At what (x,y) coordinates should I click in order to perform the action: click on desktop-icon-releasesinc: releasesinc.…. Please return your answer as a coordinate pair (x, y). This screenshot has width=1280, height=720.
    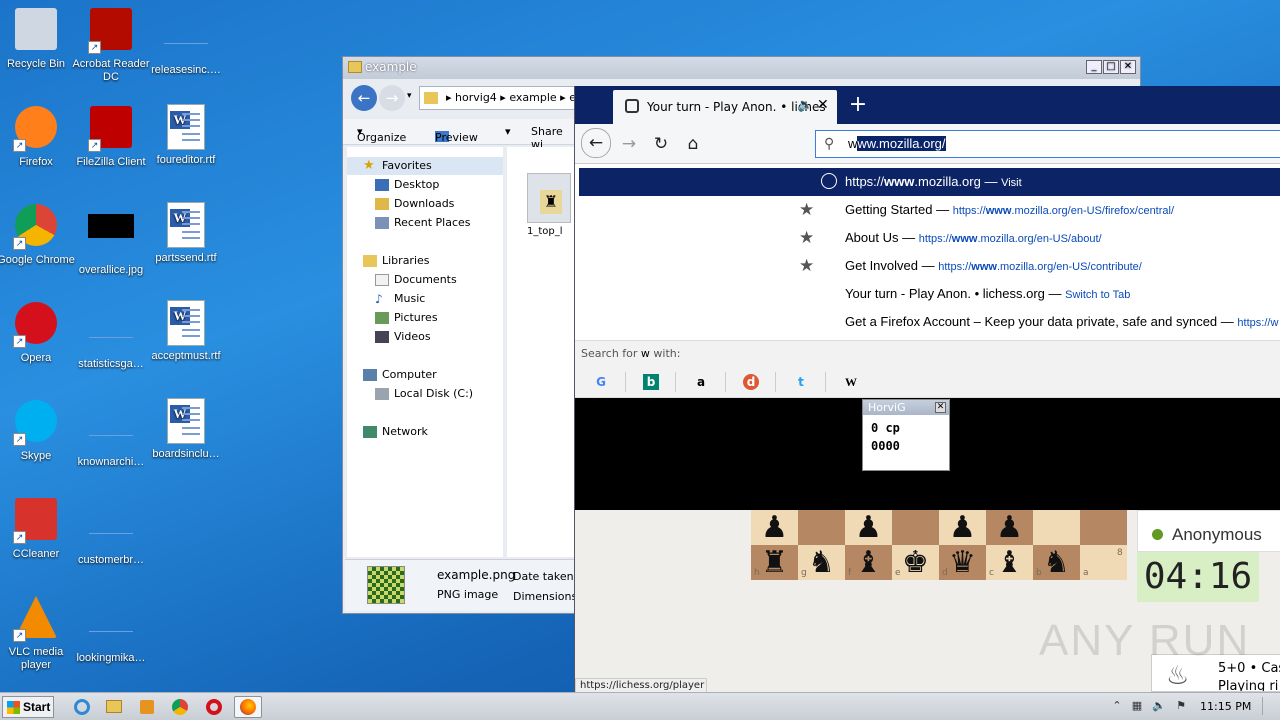
    Looking at the image, I should click on (186, 41).